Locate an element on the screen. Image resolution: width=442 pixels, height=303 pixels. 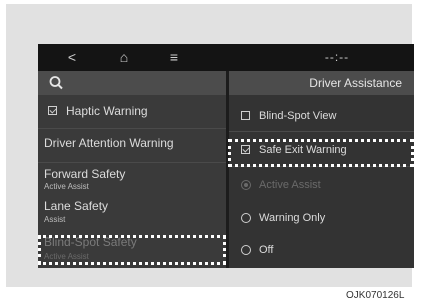
option-label: Off is located at coordinates (266, 250).